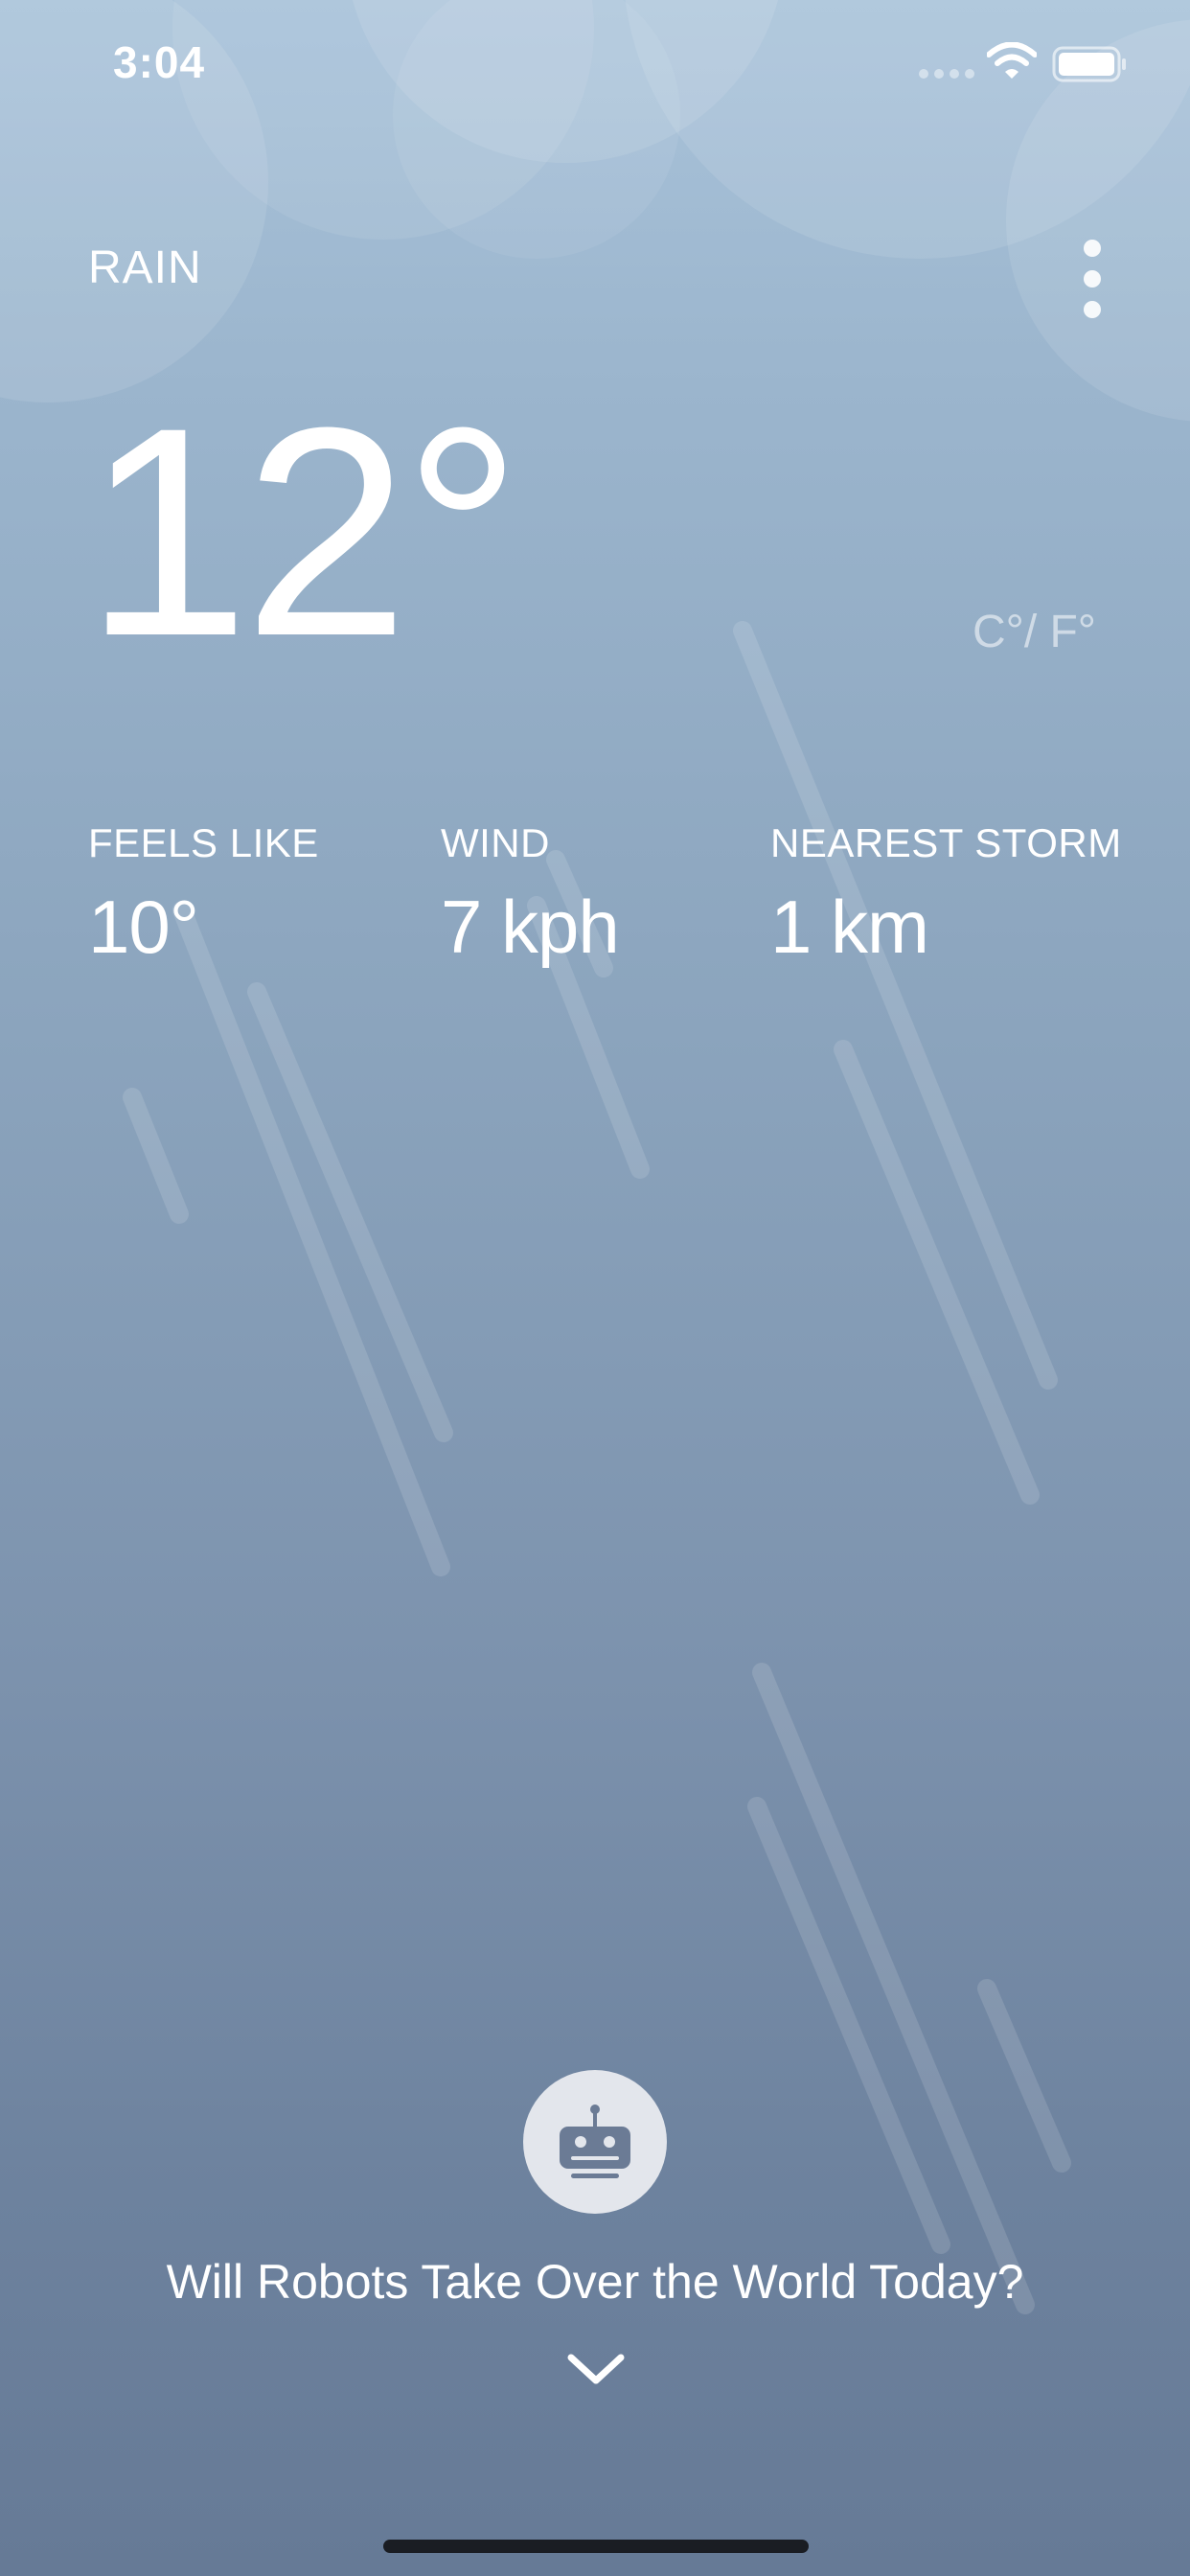 Image resolution: width=1190 pixels, height=2576 pixels. What do you see at coordinates (1089, 64) in the screenshot?
I see `battery-icon` at bounding box center [1089, 64].